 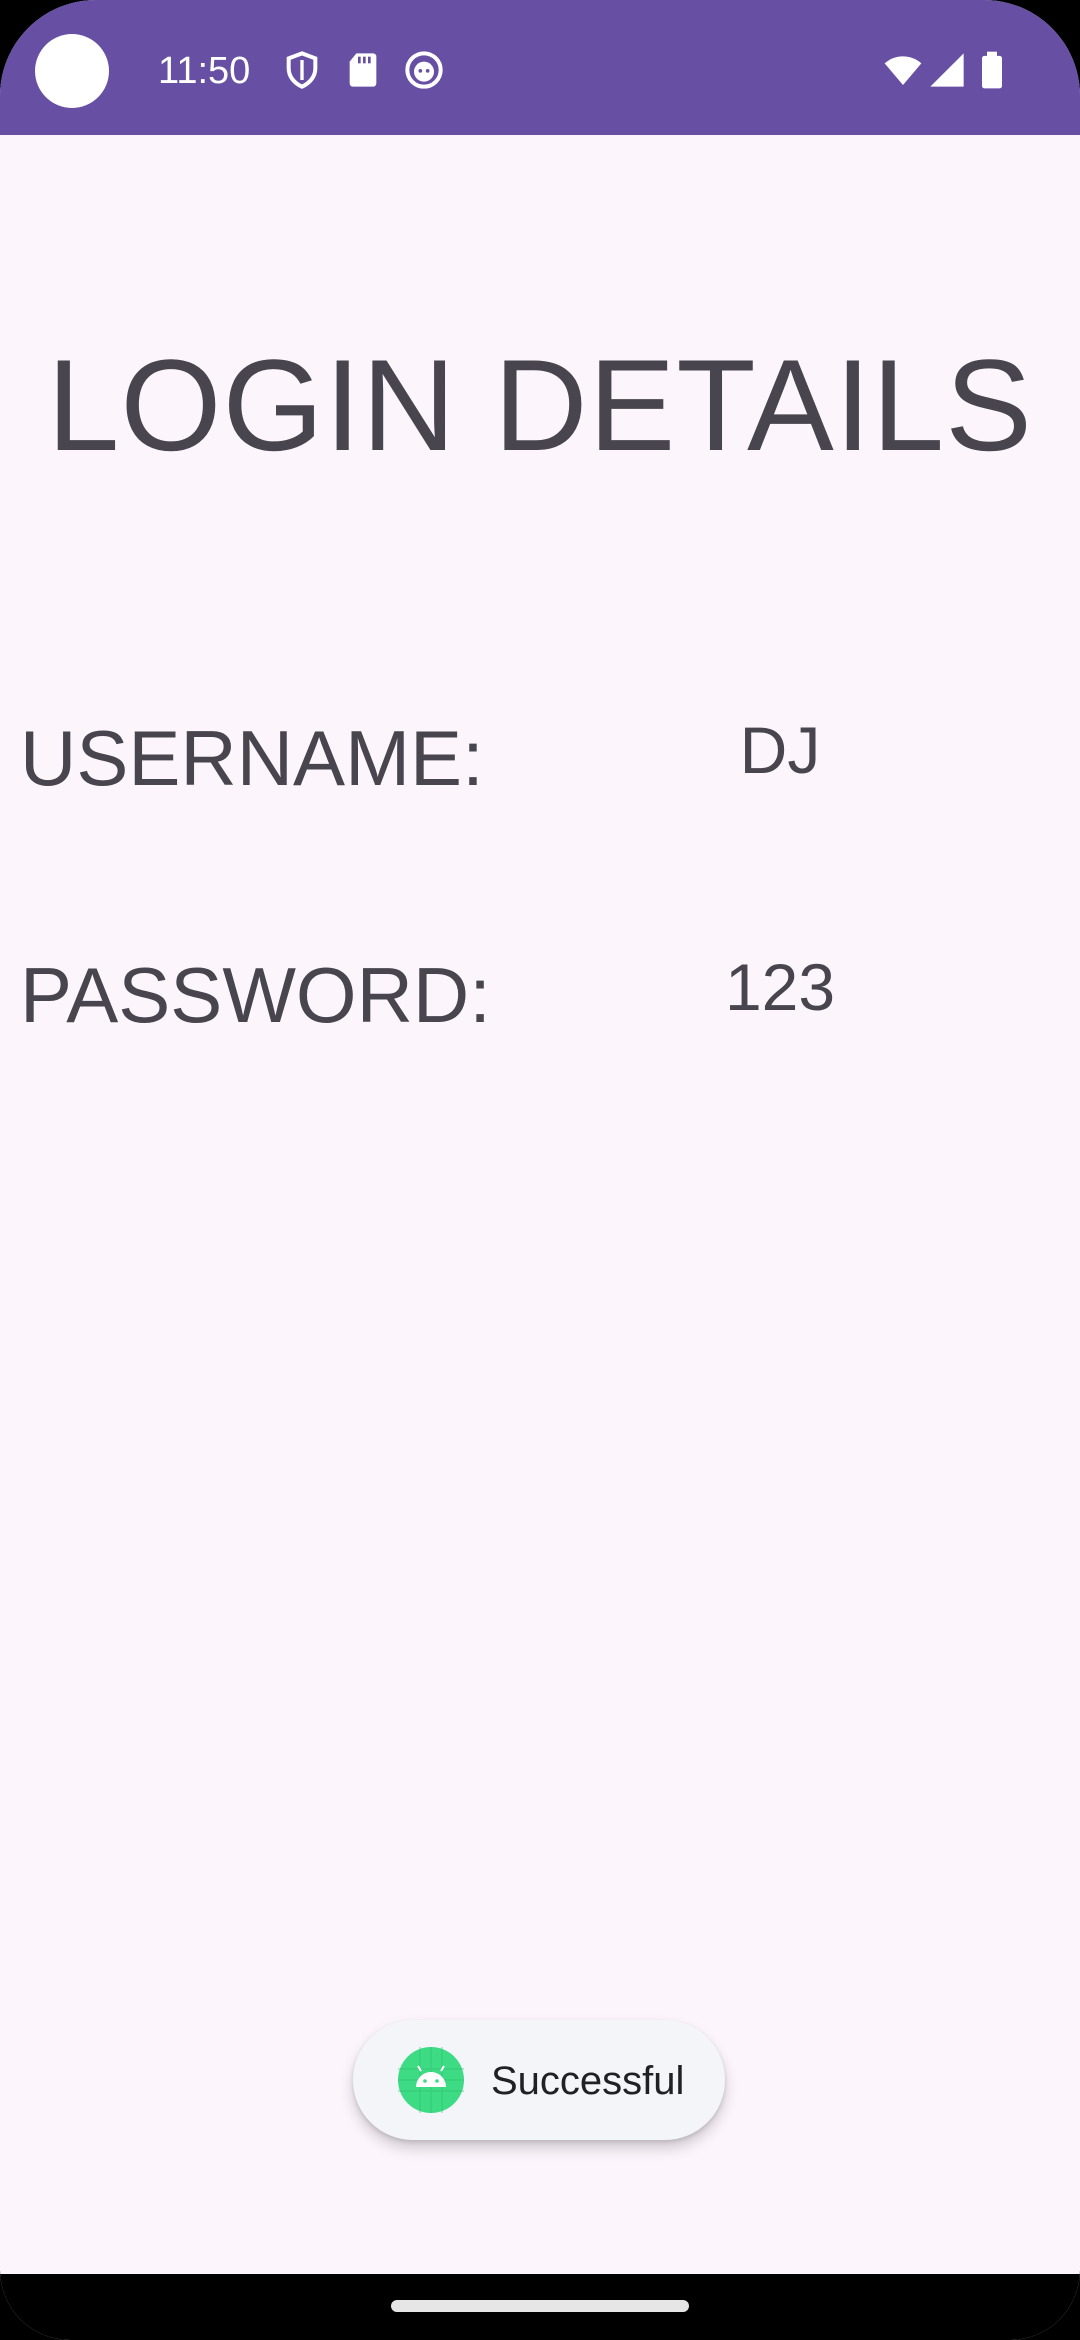 I want to click on status-bar: 11:50, so click(x=540, y=67).